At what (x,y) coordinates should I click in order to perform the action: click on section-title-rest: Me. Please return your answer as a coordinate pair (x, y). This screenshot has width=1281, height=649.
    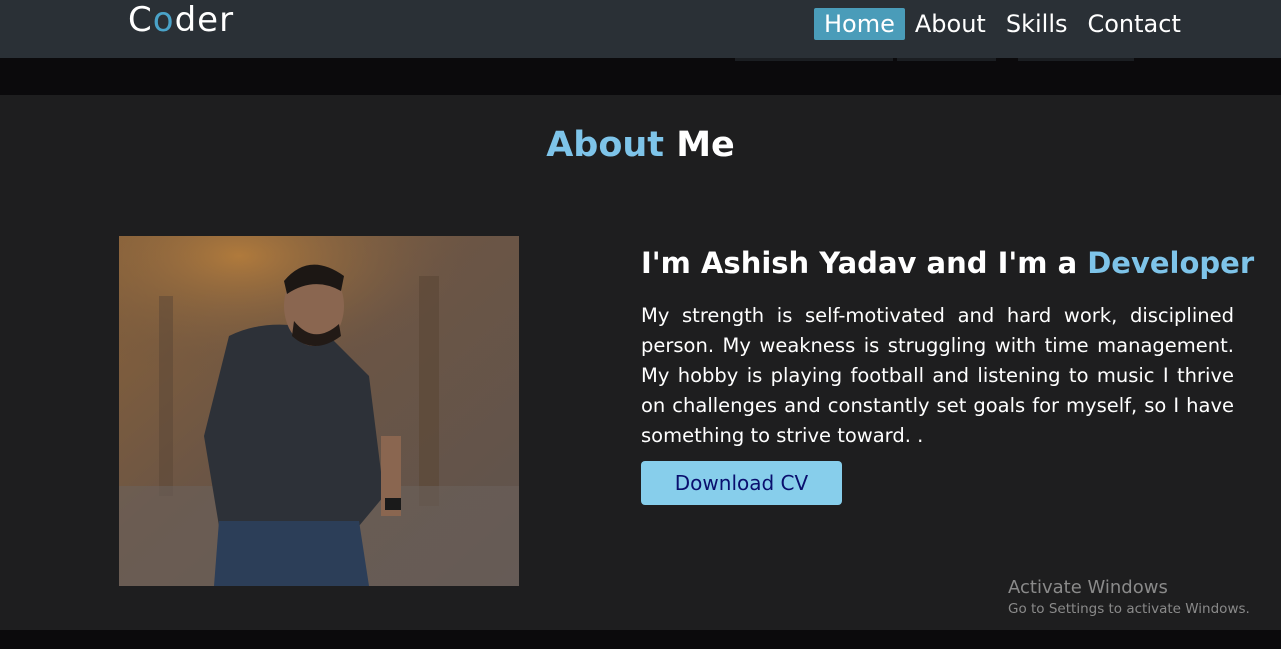
    Looking at the image, I should click on (699, 145).